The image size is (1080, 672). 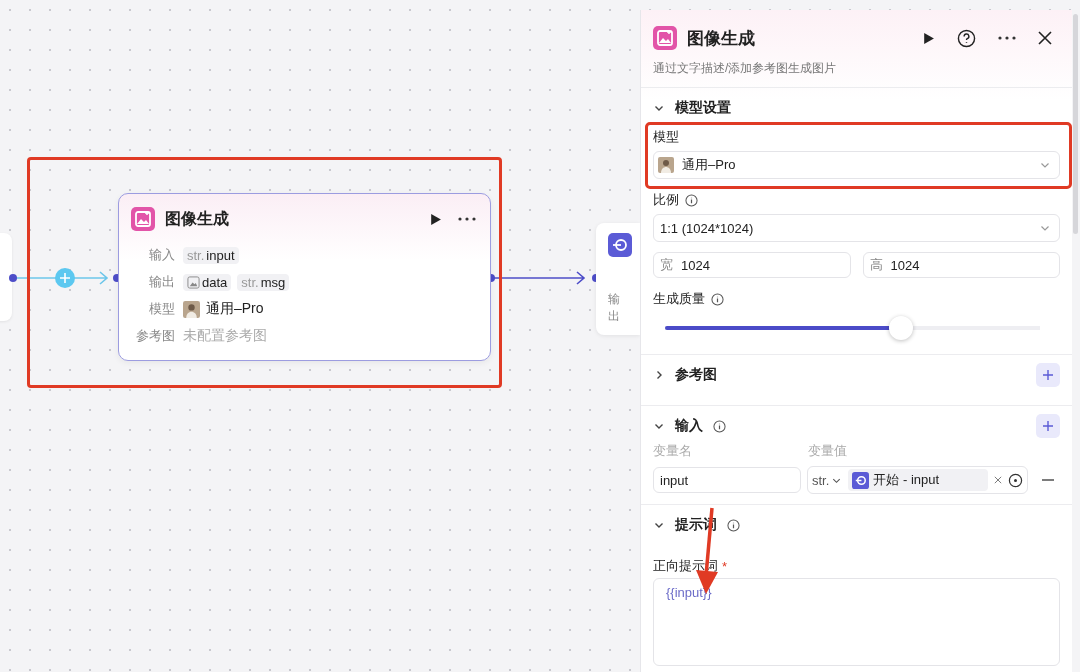 I want to click on variable-tag: str.input, so click(x=211, y=255).